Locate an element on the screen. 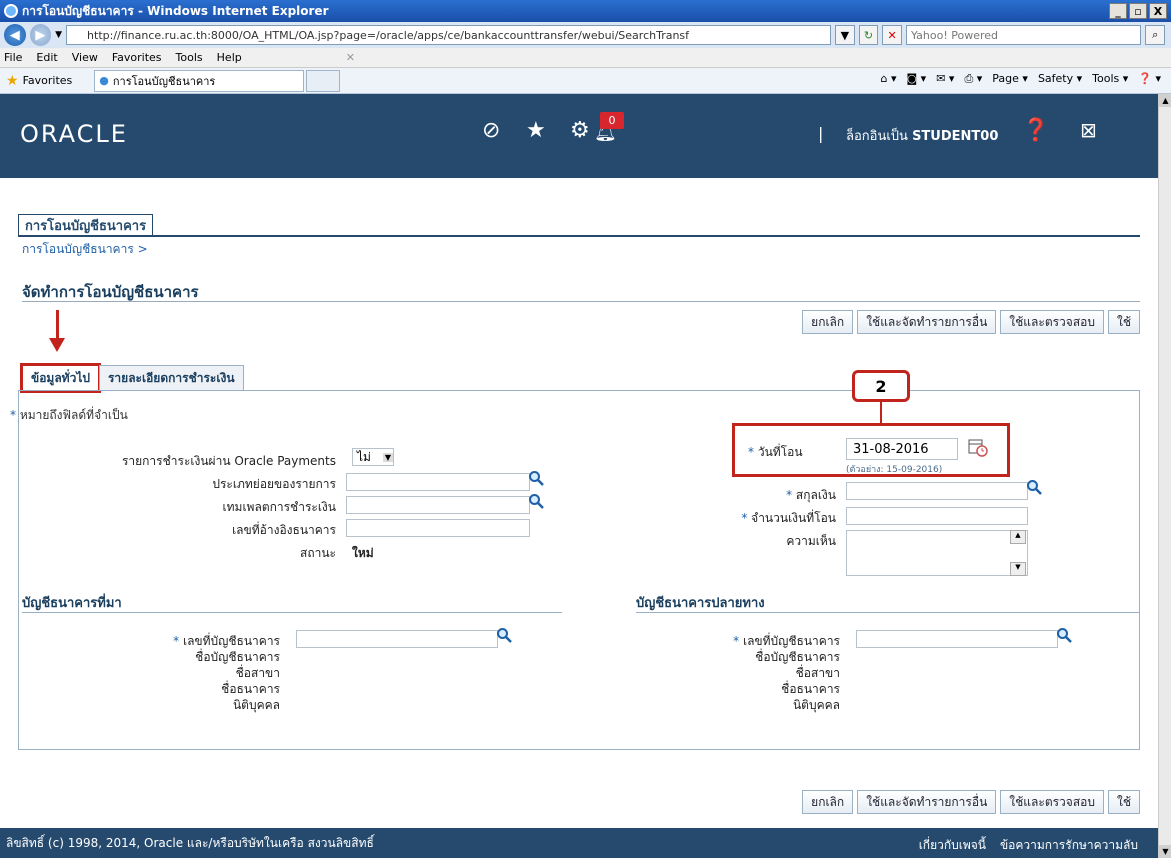 The width and height of the screenshot is (1171, 858). tab-payment-details: รายละเอียดการชำระเงิน is located at coordinates (171, 378).